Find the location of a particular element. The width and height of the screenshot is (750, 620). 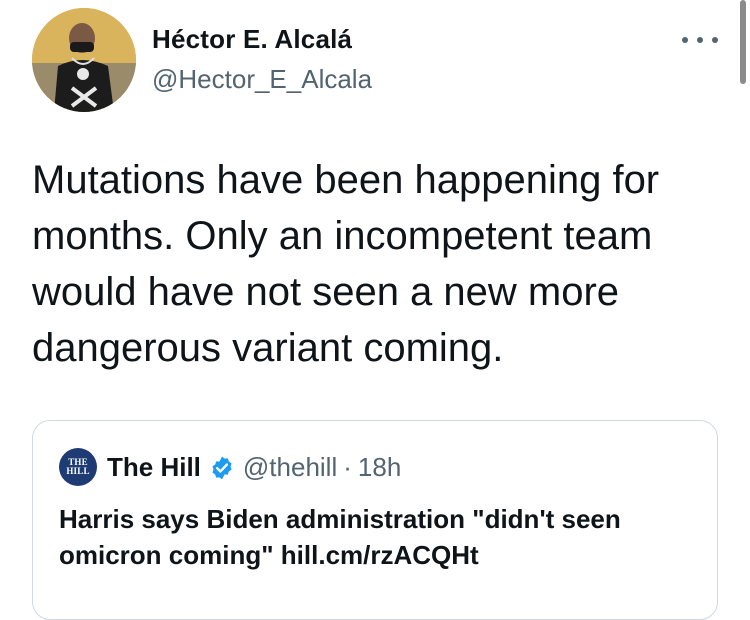

verified-badge-icon is located at coordinates (222, 468).